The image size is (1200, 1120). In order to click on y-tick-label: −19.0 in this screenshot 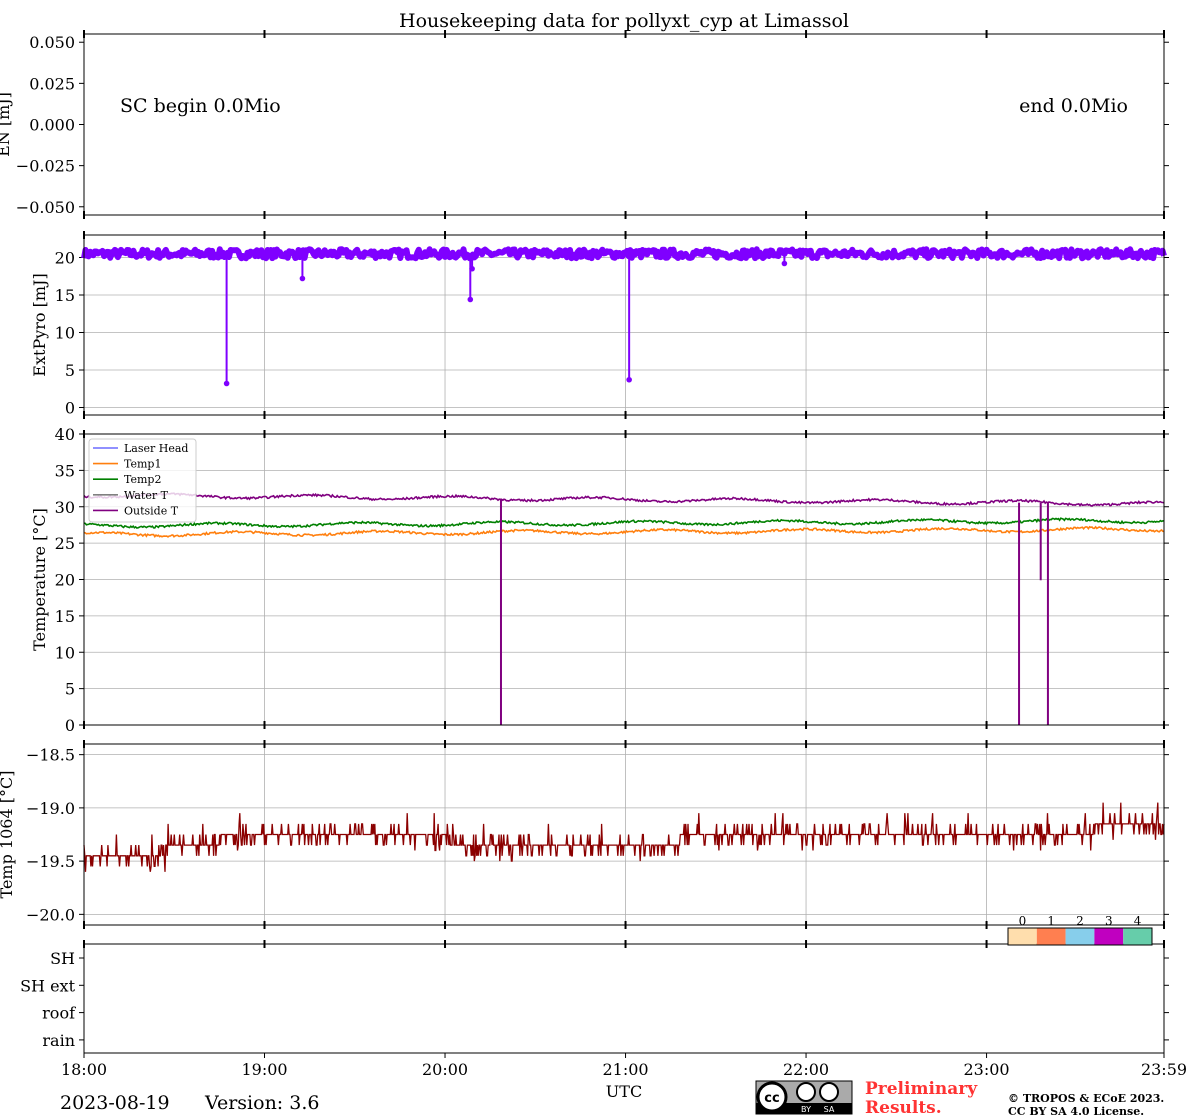, I will do `click(50, 808)`.